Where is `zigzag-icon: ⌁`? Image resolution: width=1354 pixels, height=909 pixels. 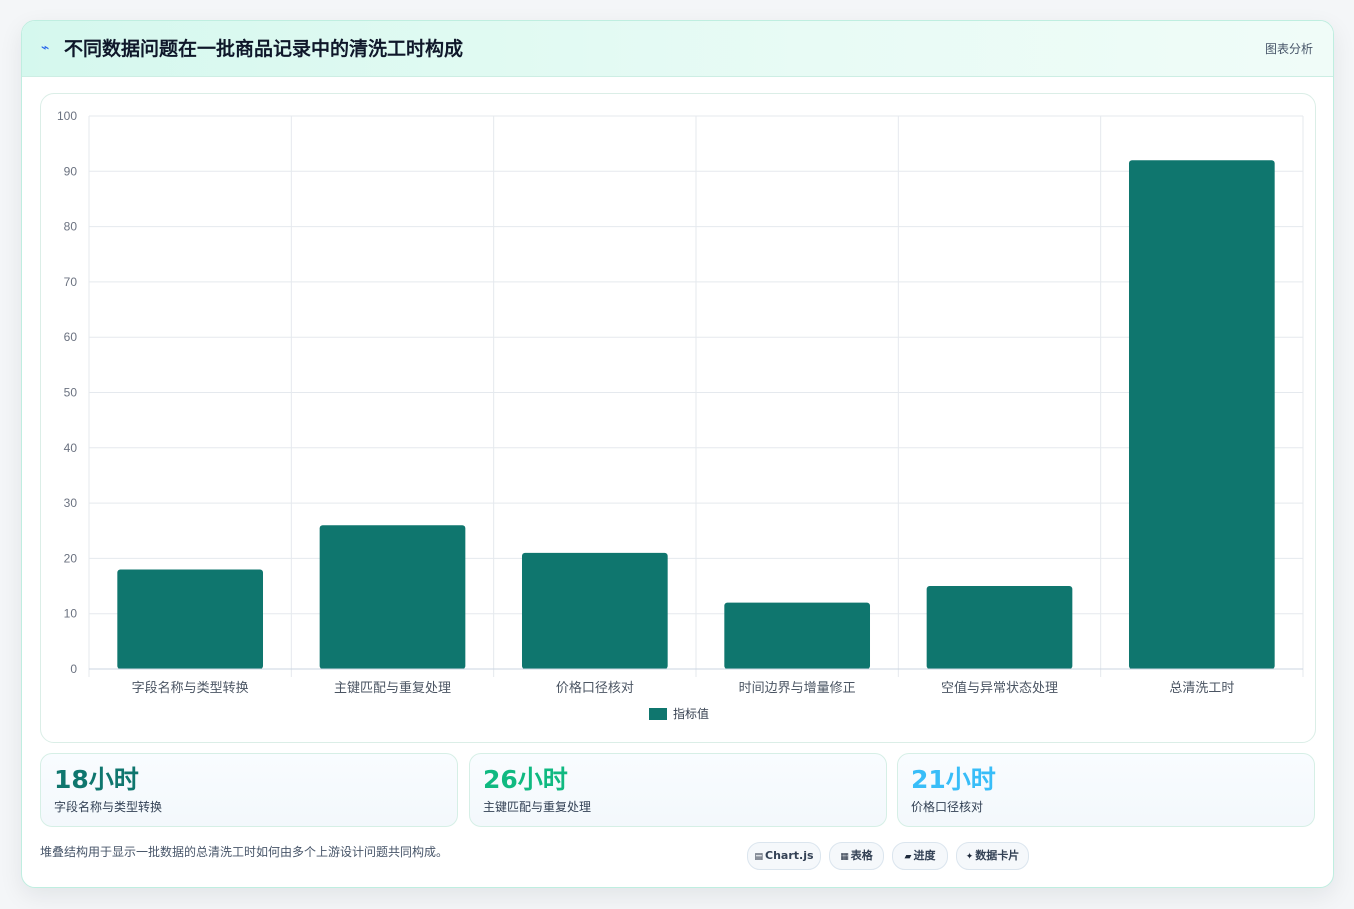 zigzag-icon: ⌁ is located at coordinates (45, 48).